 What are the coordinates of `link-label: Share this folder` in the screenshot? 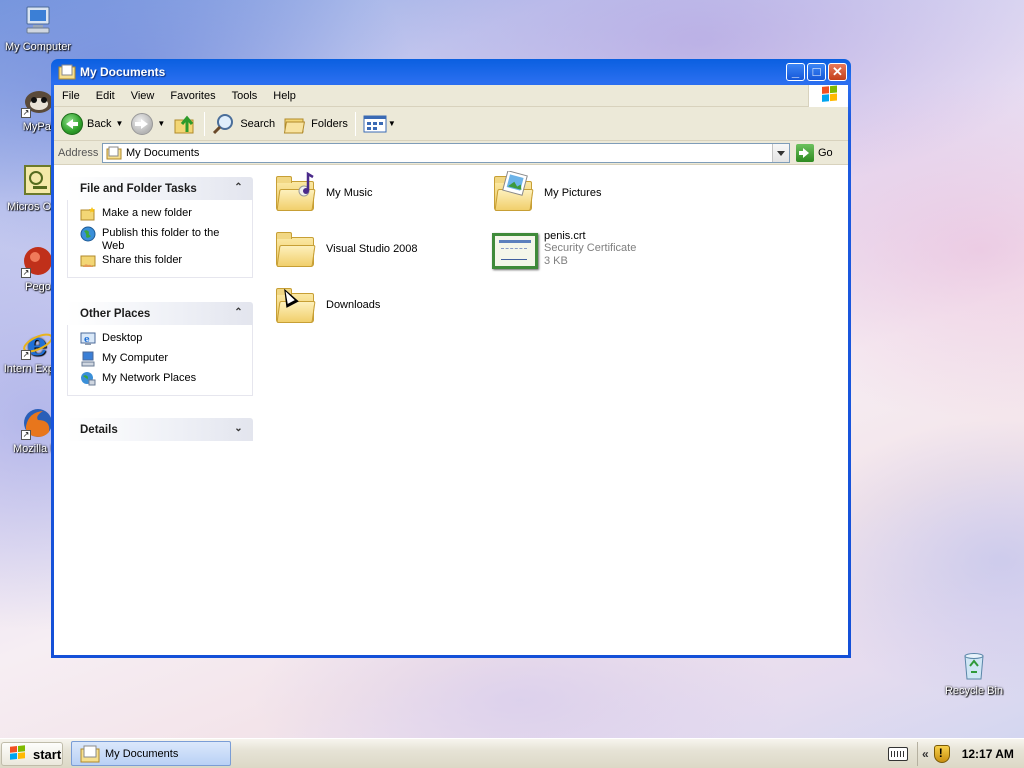 It's located at (142, 260).